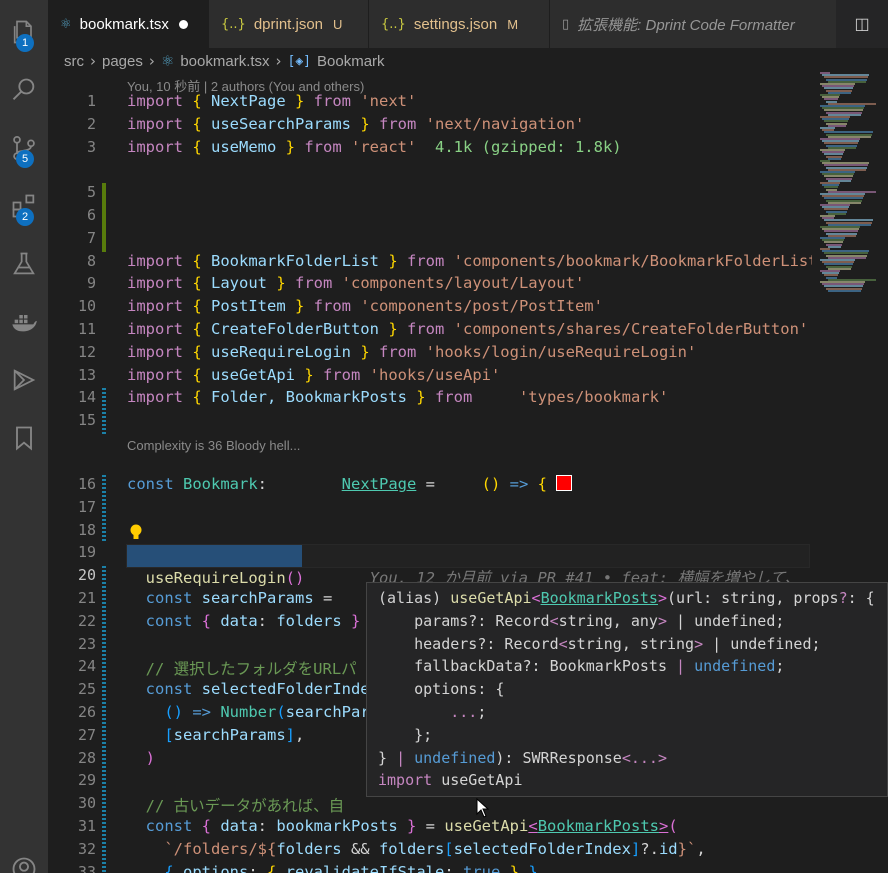 The image size is (888, 873). What do you see at coordinates (24, 380) in the screenshot?
I see `remote-icon` at bounding box center [24, 380].